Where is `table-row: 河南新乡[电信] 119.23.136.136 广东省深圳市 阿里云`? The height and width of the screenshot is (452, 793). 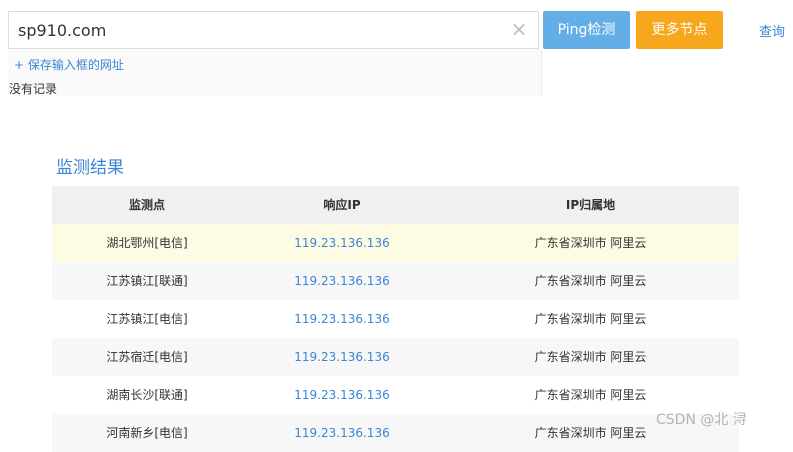 table-row: 河南新乡[电信] 119.23.136.136 广东省深圳市 阿里云 is located at coordinates (395, 433).